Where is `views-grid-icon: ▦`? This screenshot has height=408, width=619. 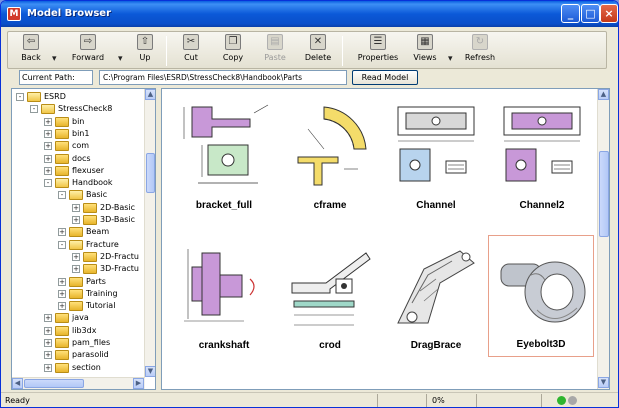
views-grid-icon: ▦ is located at coordinates (425, 42).